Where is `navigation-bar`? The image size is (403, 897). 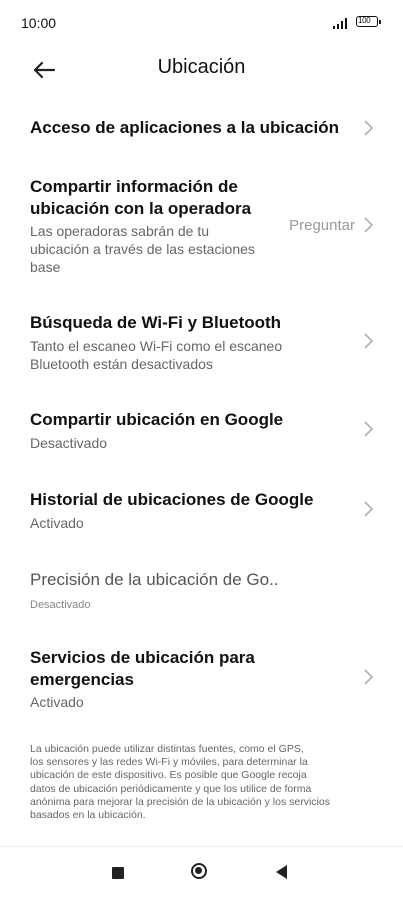
navigation-bar is located at coordinates (201, 871).